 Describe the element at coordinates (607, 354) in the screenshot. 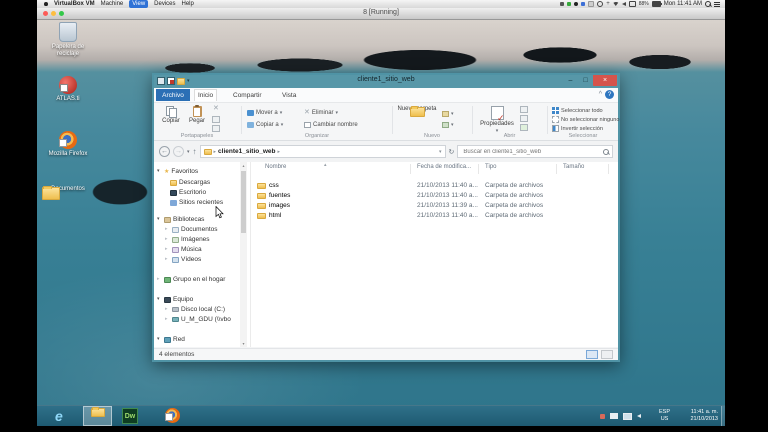

I see `thumbnails-view-button` at that location.